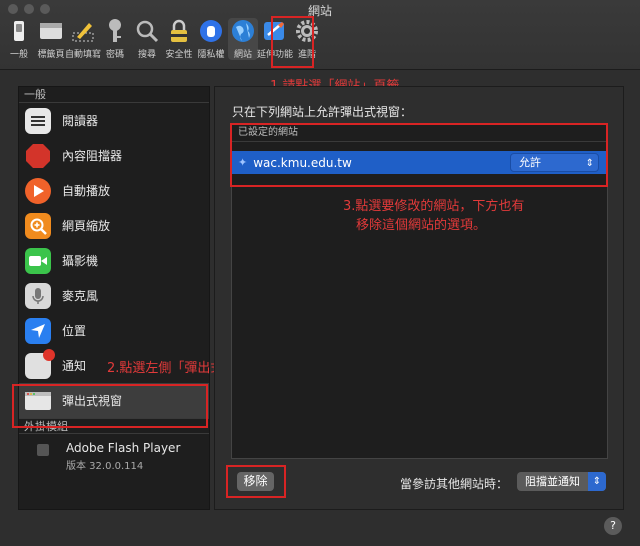  What do you see at coordinates (114, 260) in the screenshot?
I see `sidebar-item-camera: 攝影機` at bounding box center [114, 260].